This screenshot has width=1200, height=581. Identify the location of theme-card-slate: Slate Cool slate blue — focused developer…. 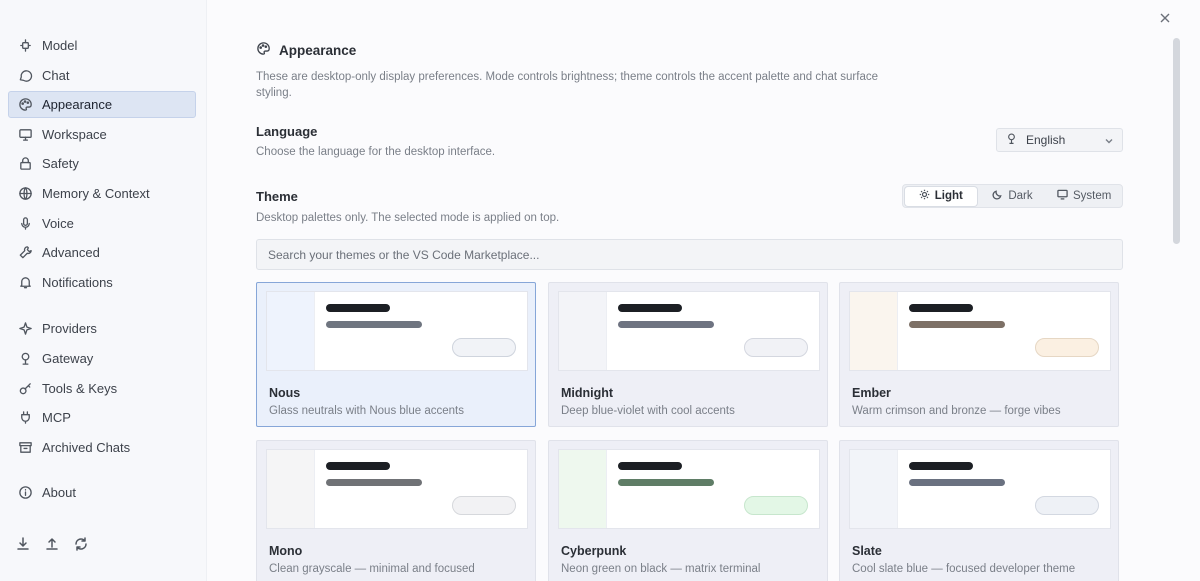
(979, 510).